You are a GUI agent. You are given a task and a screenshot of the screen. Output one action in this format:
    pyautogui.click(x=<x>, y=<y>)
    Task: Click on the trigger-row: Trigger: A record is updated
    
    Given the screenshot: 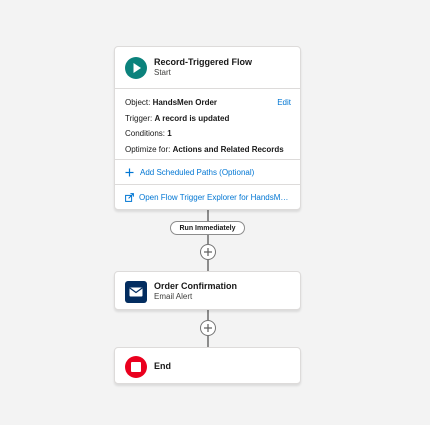 What is the action you would take?
    pyautogui.click(x=207, y=119)
    